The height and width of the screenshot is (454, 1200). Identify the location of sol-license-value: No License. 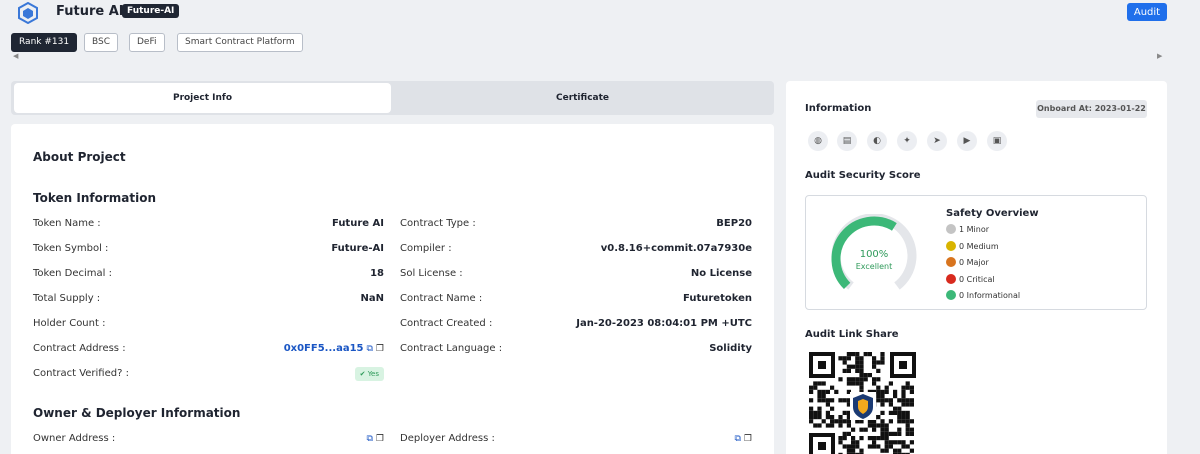
(721, 273).